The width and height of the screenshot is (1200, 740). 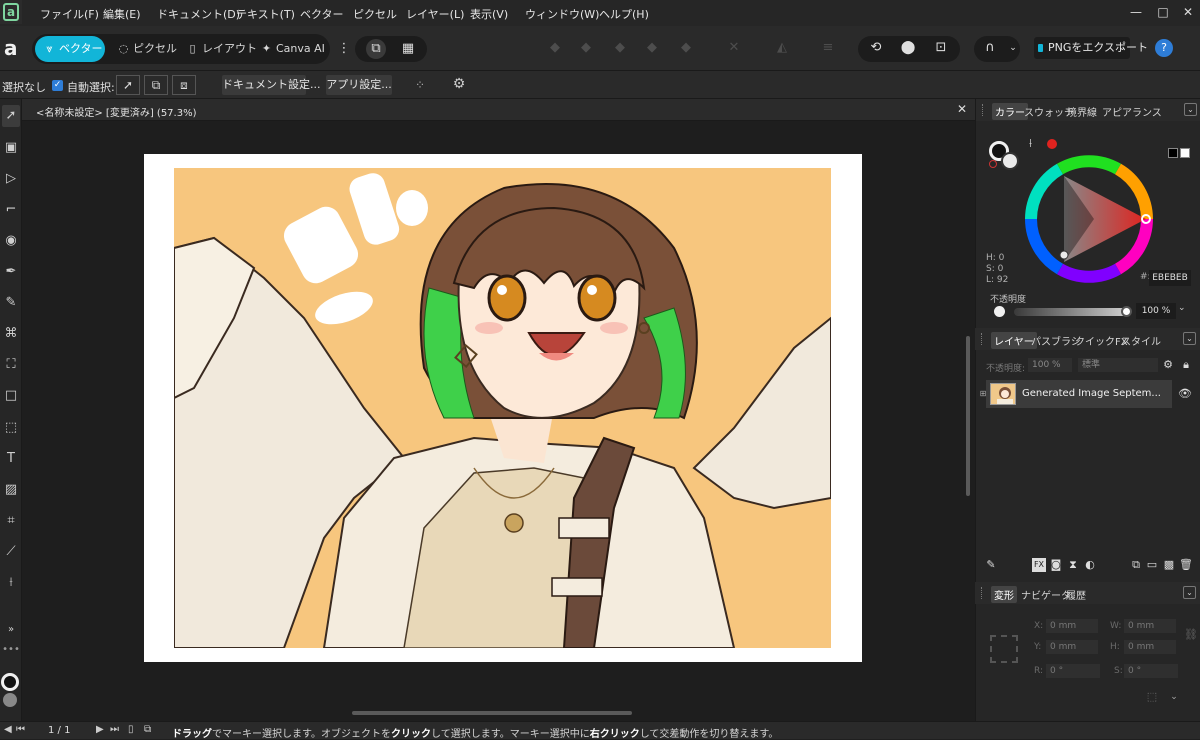 What do you see at coordinates (11, 490) in the screenshot?
I see `image-tool-icon: ▨` at bounding box center [11, 490].